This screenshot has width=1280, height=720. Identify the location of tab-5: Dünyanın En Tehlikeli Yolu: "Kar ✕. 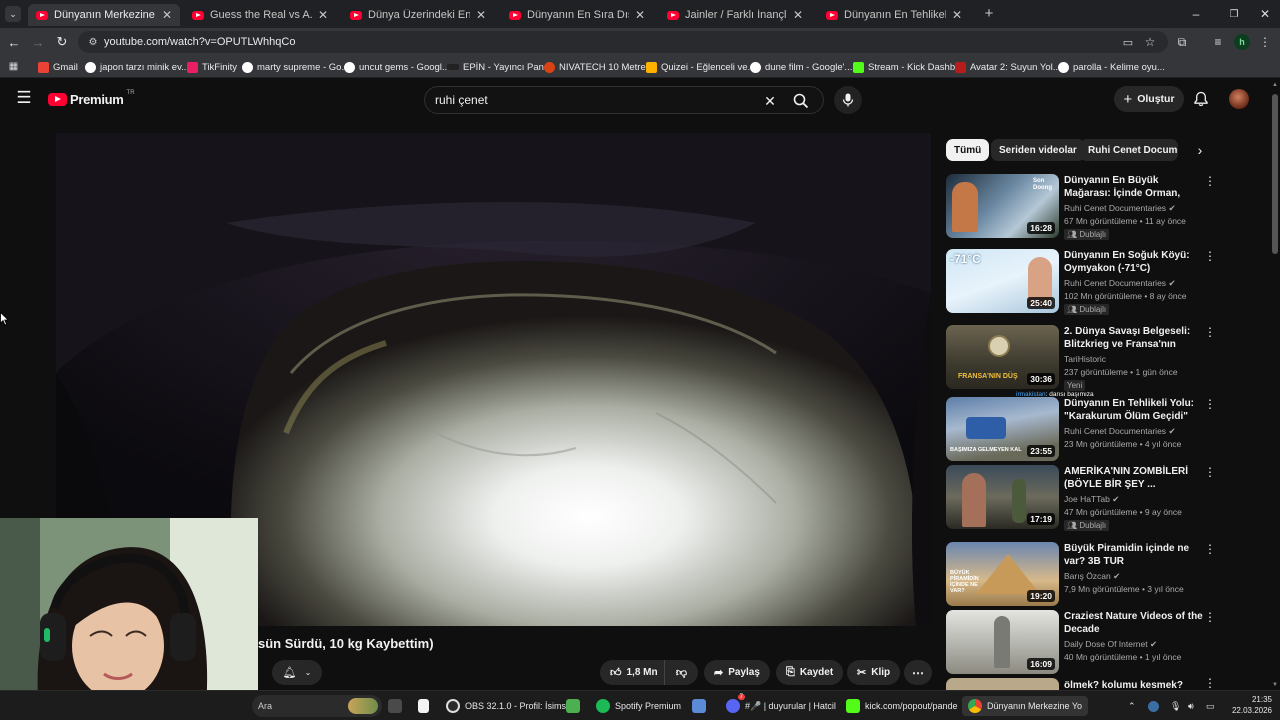
(894, 15).